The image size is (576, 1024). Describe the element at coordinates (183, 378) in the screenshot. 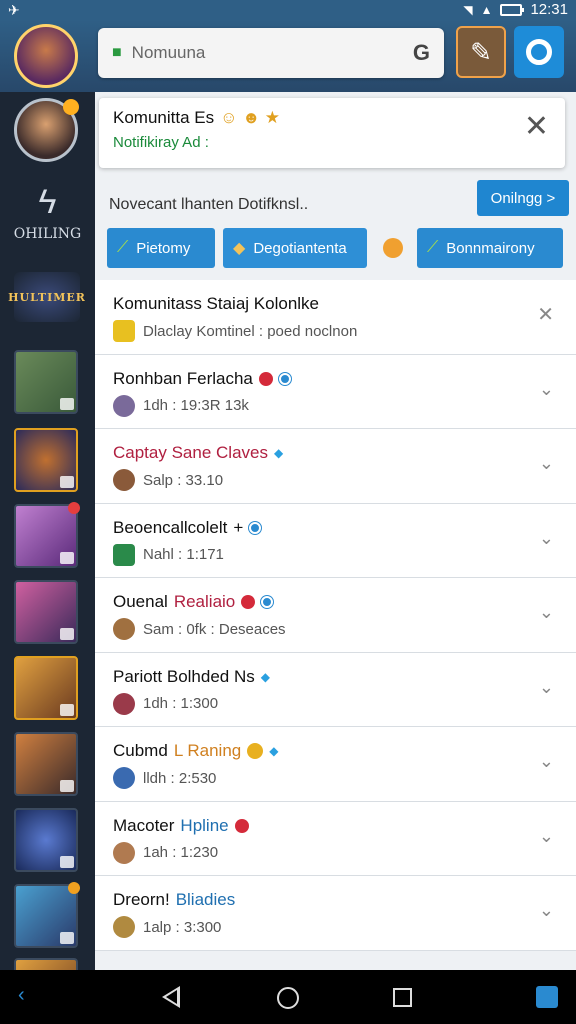

I see `item-title-text: Ronhban Ferlacha` at that location.